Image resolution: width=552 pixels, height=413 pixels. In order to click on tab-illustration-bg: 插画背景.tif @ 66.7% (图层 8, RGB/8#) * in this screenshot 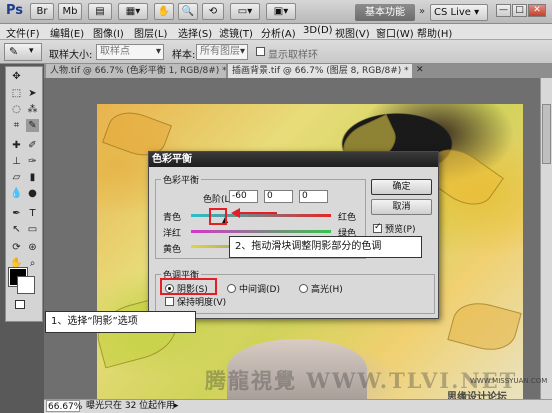, I will do `click(320, 71)`.